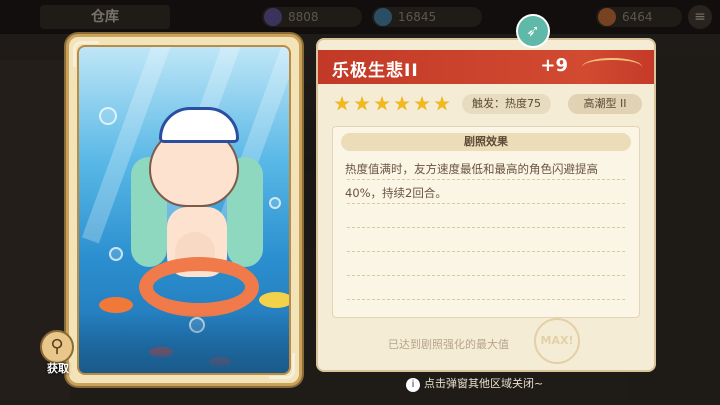 This screenshot has height=405, width=720. What do you see at coordinates (486, 142) in the screenshot?
I see `effect-title: 剧照效果` at bounding box center [486, 142].